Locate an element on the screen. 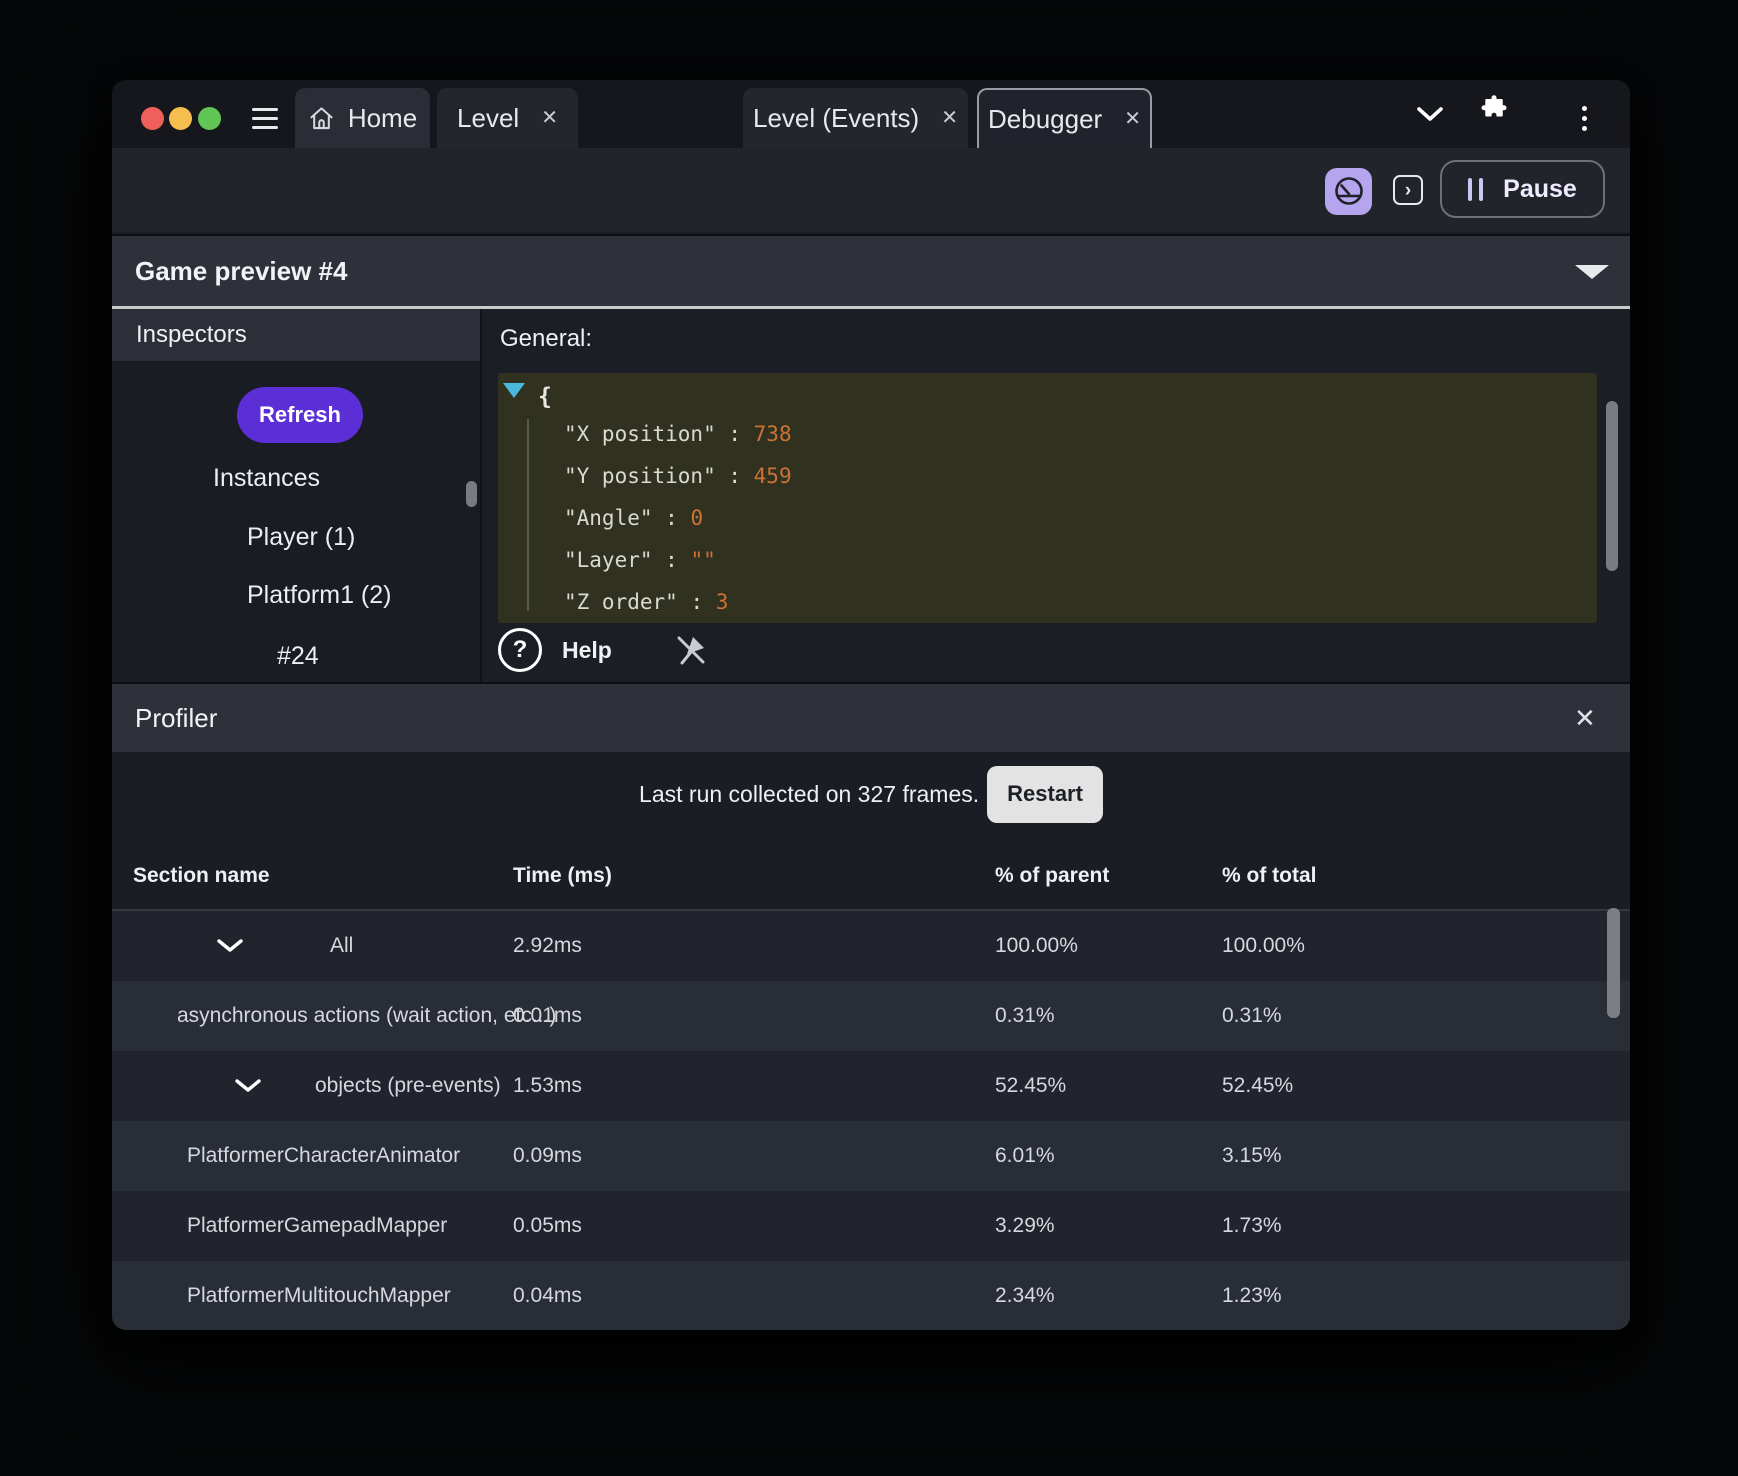 The width and height of the screenshot is (1738, 1476). menu-icon is located at coordinates (265, 118).